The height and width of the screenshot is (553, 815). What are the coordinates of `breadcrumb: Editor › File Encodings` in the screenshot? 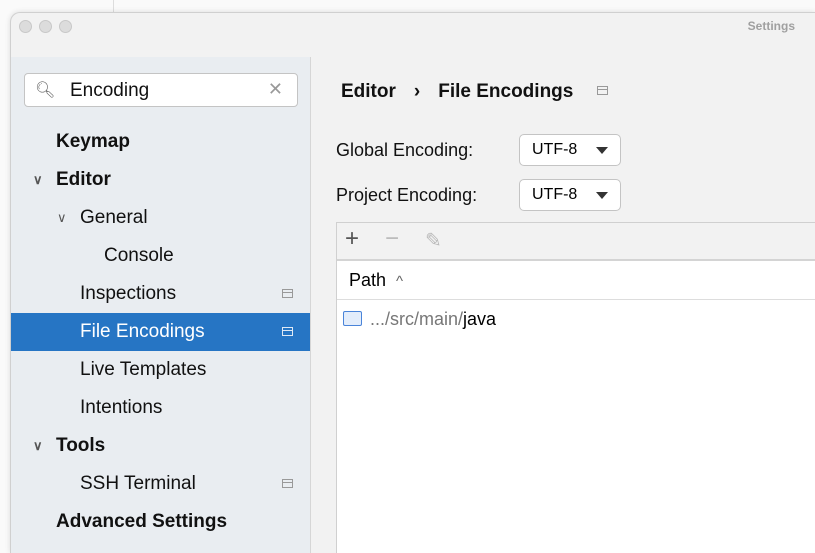 It's located at (483, 92).